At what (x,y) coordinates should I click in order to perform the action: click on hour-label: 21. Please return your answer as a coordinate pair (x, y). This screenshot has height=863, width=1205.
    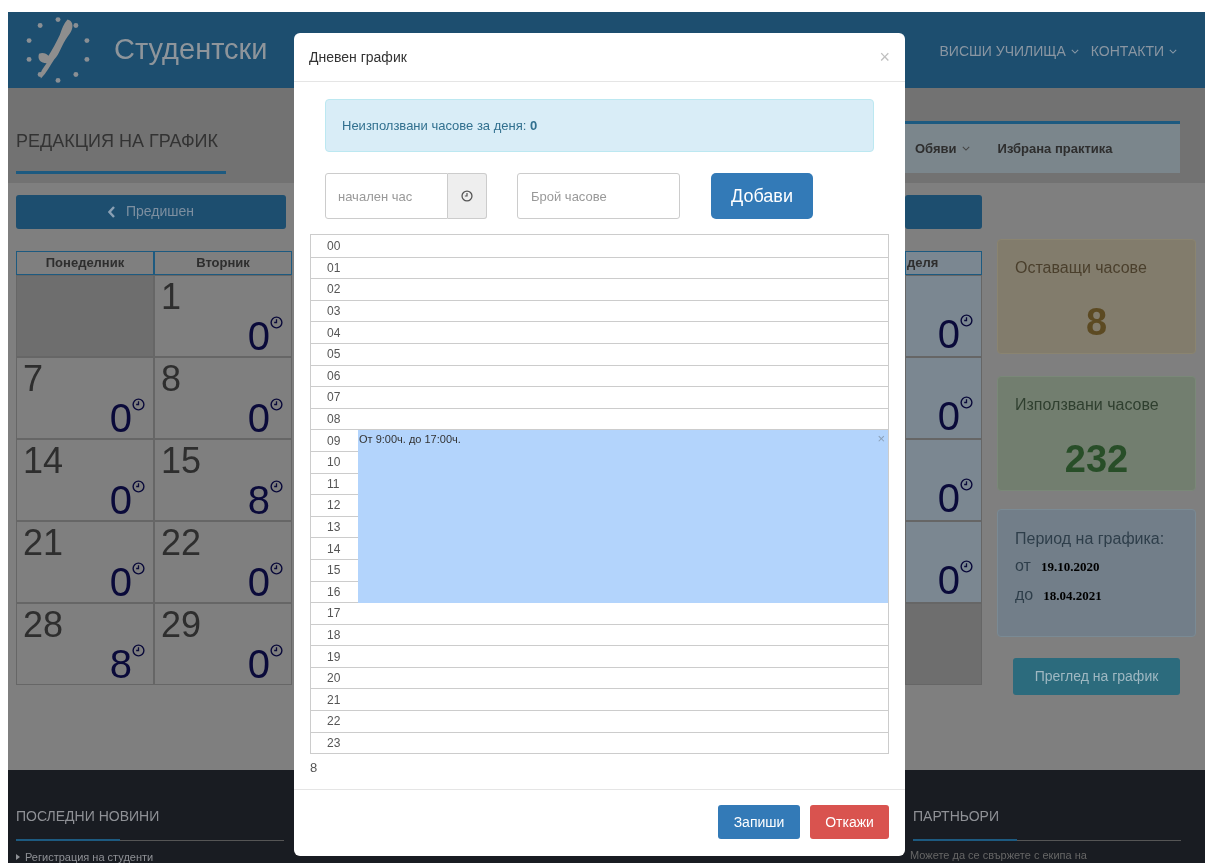
    Looking at the image, I should click on (334, 700).